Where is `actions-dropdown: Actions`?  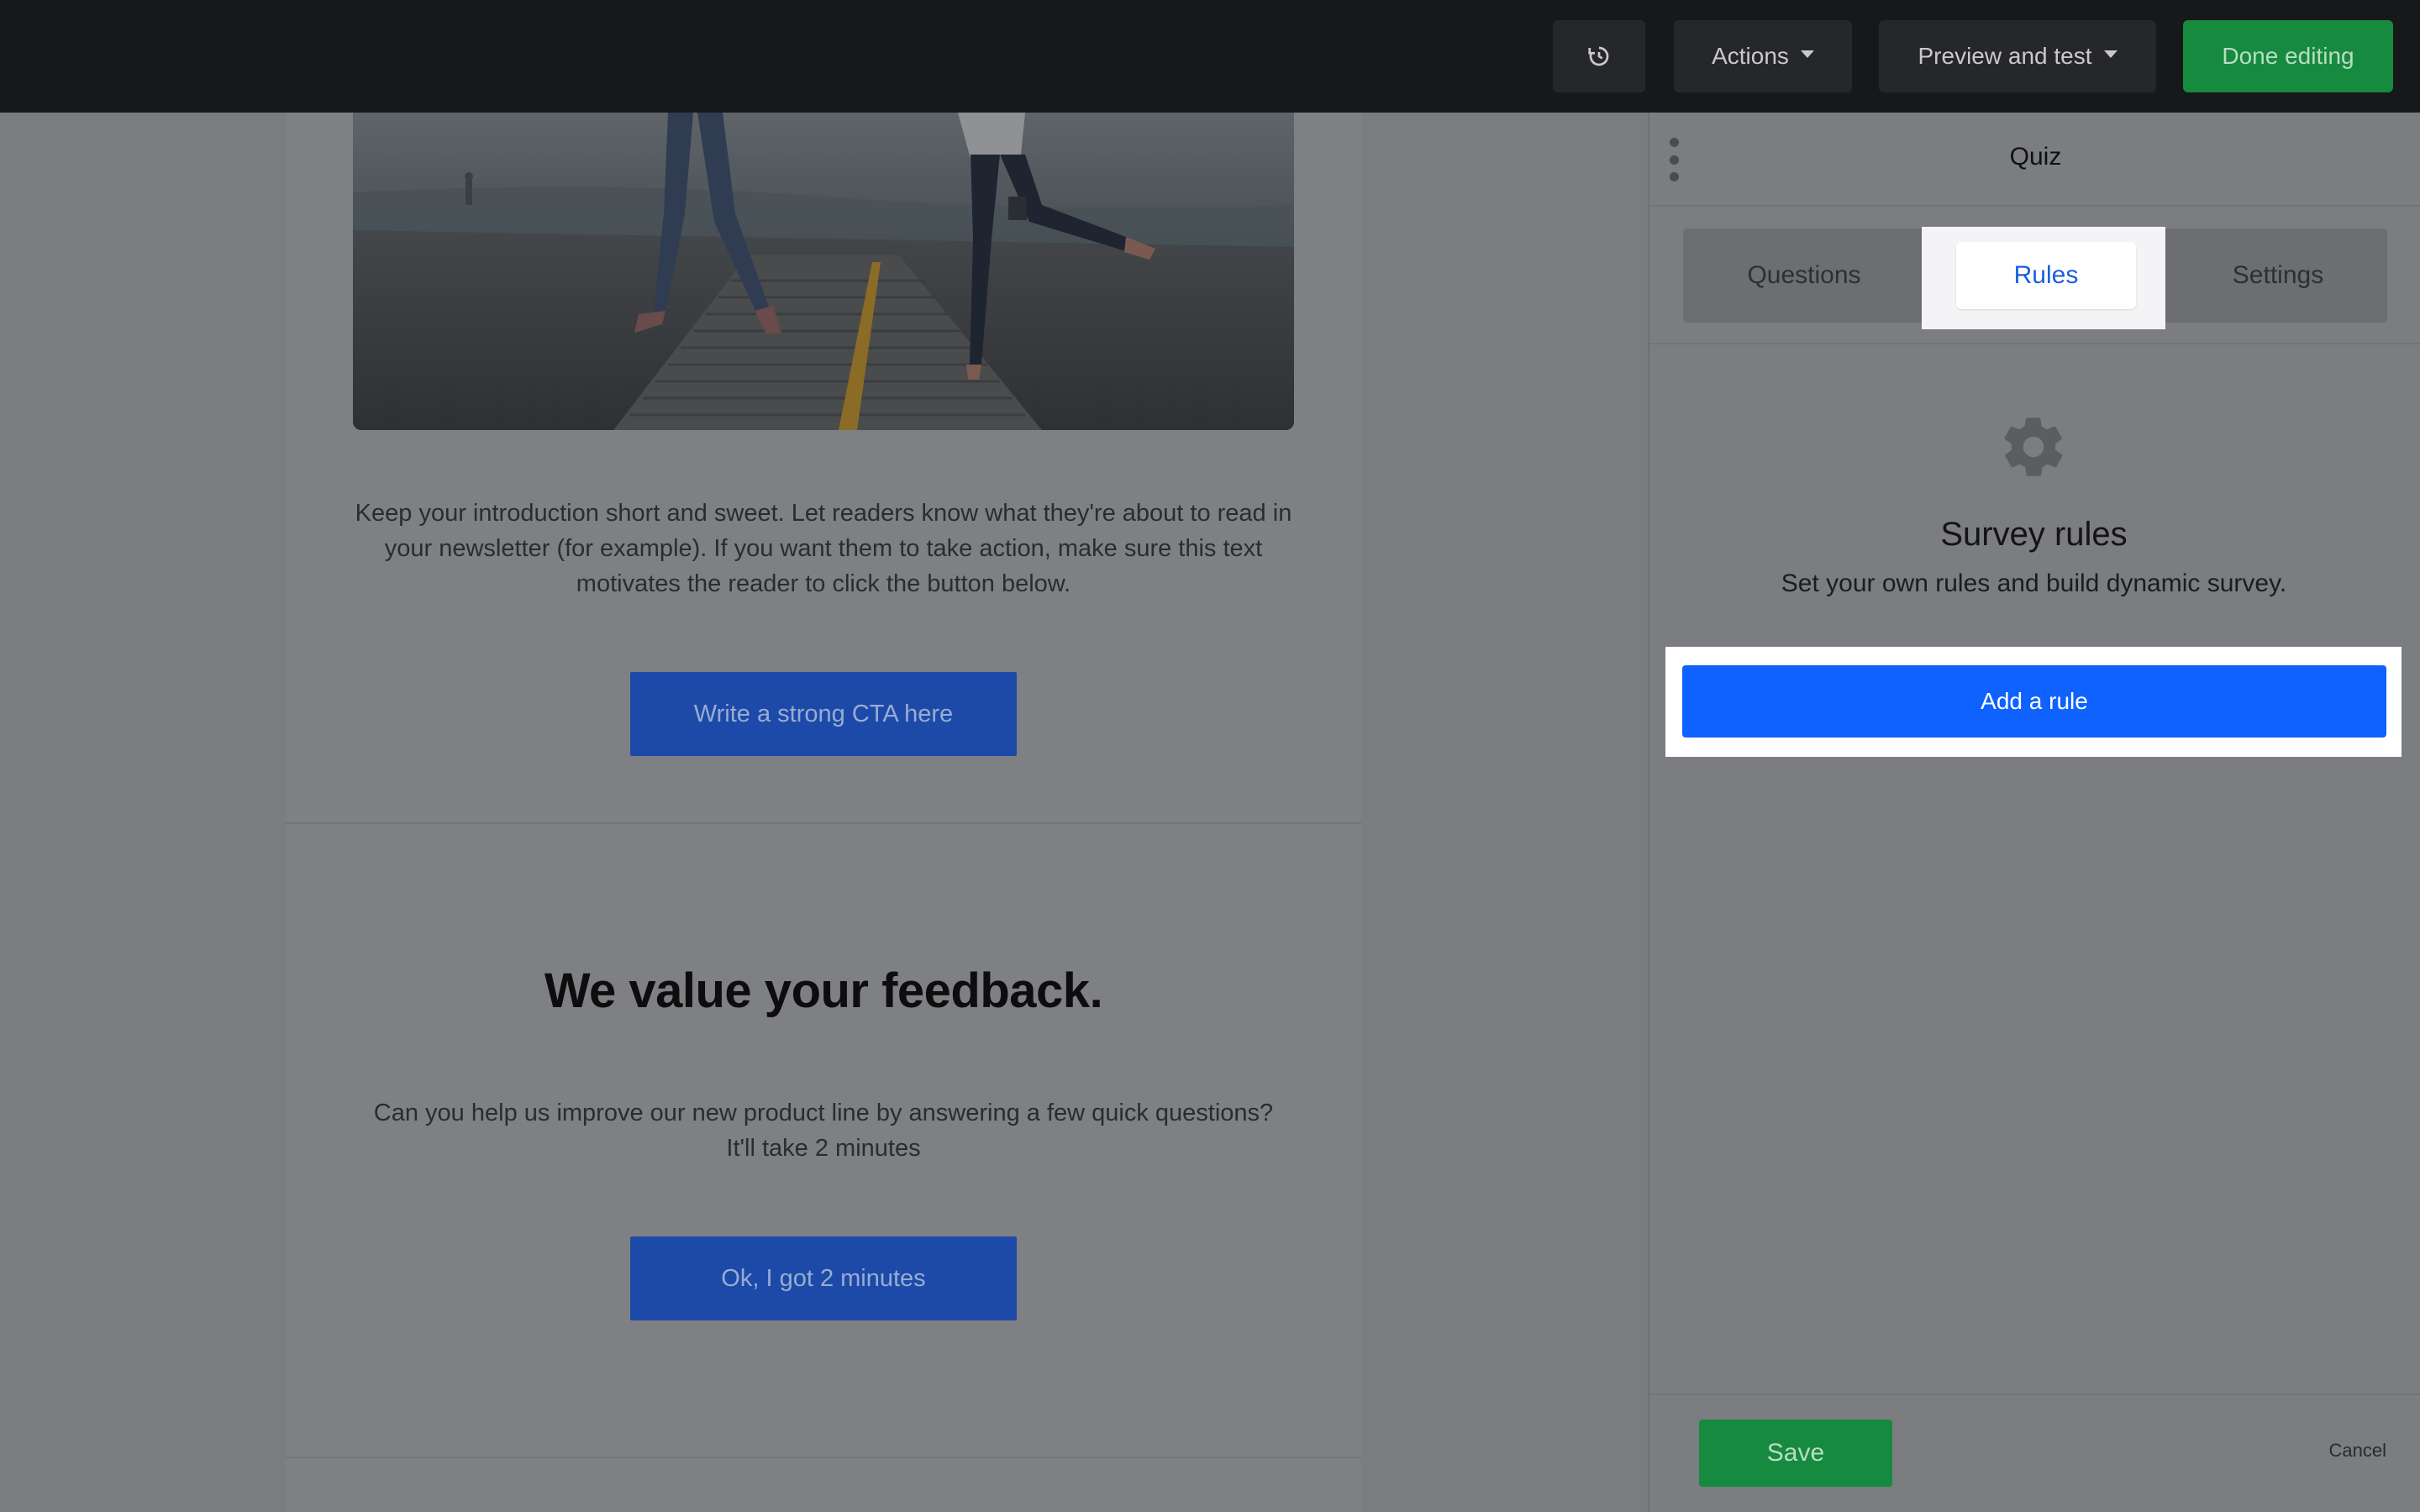
actions-dropdown: Actions is located at coordinates (1763, 56).